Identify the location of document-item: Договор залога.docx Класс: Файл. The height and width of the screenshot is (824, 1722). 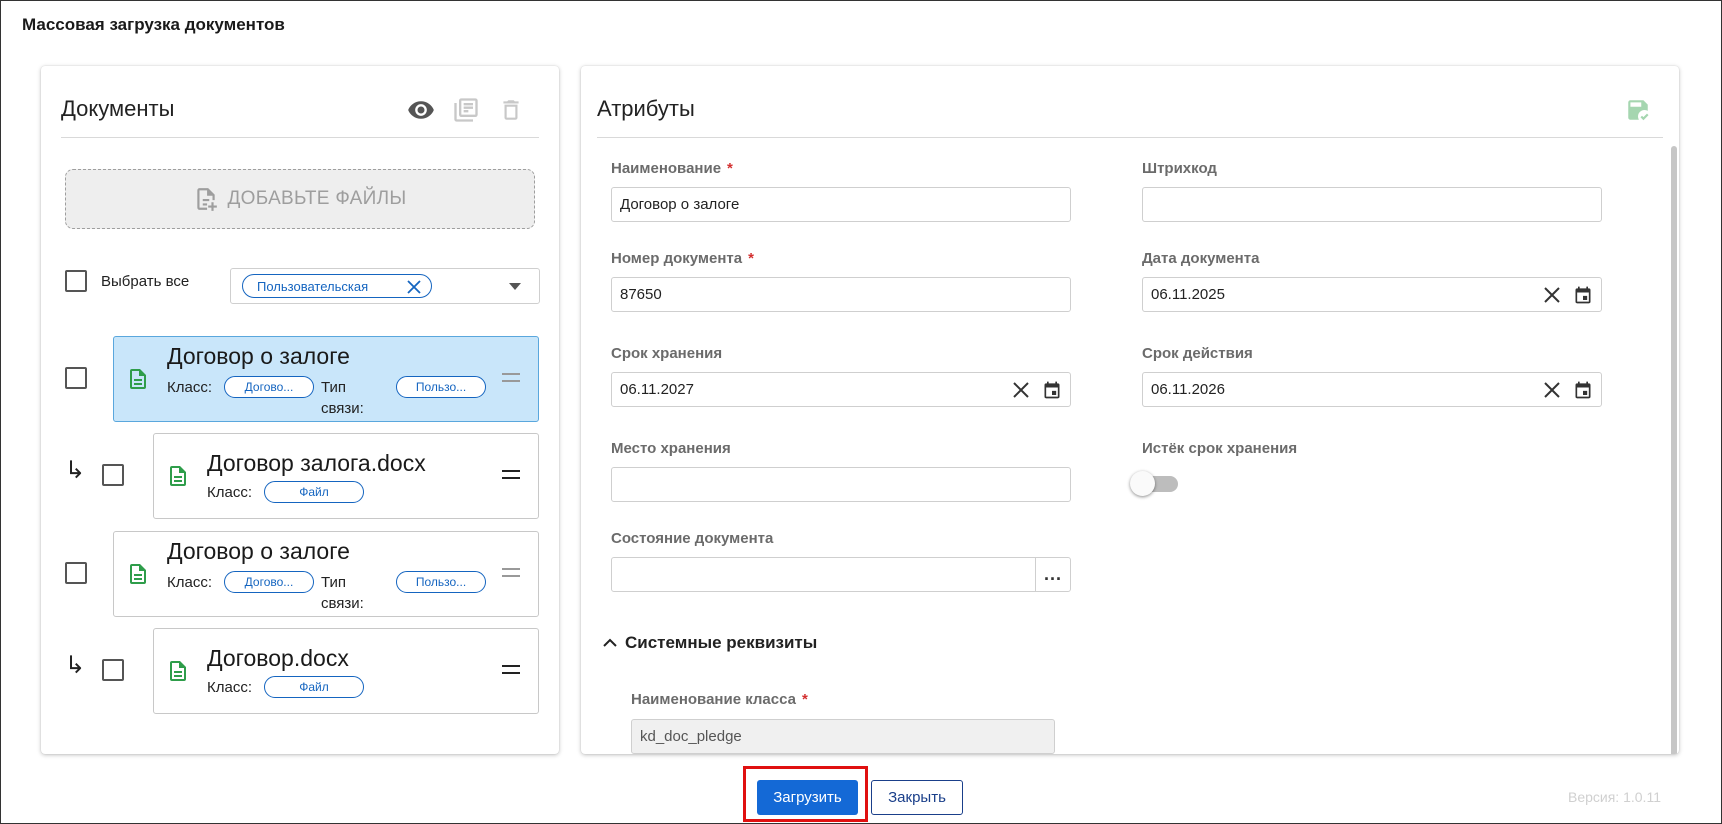
(346, 476).